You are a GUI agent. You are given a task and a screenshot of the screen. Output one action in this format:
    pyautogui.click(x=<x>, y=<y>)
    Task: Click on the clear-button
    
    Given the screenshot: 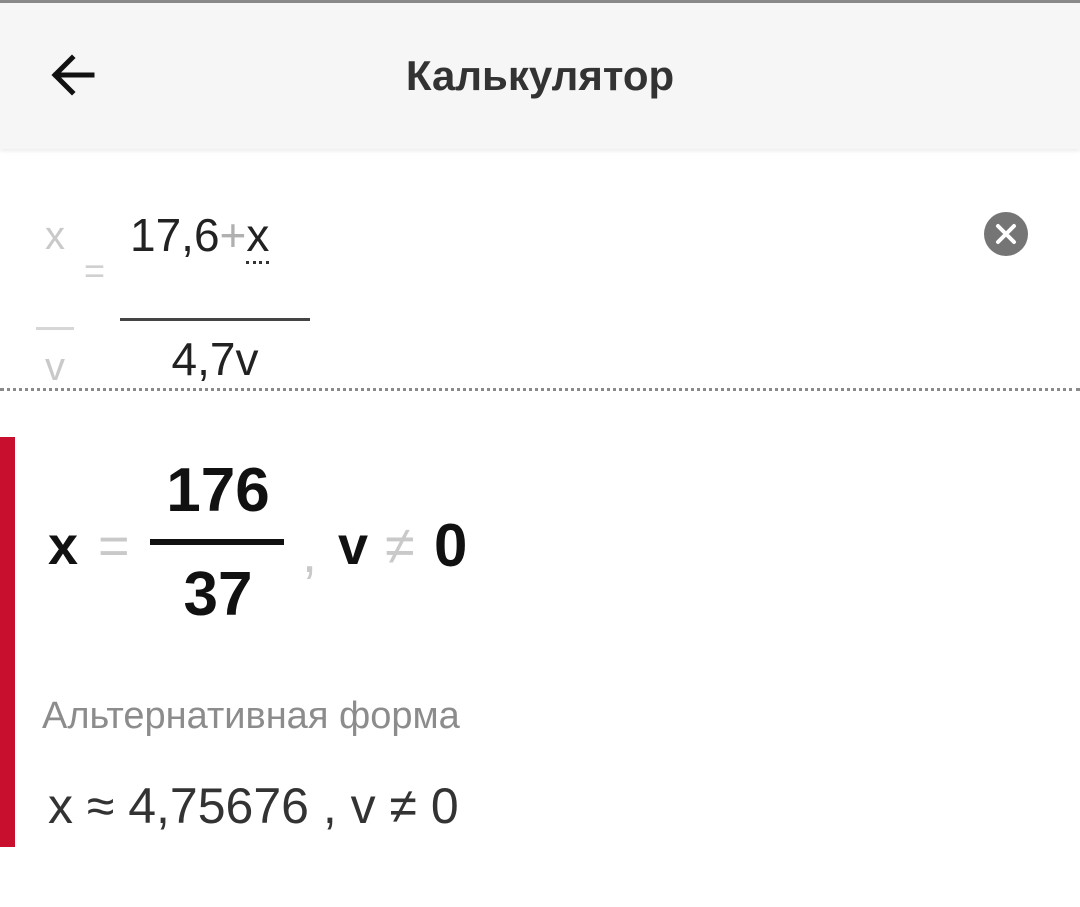 What is the action you would take?
    pyautogui.click(x=1006, y=234)
    